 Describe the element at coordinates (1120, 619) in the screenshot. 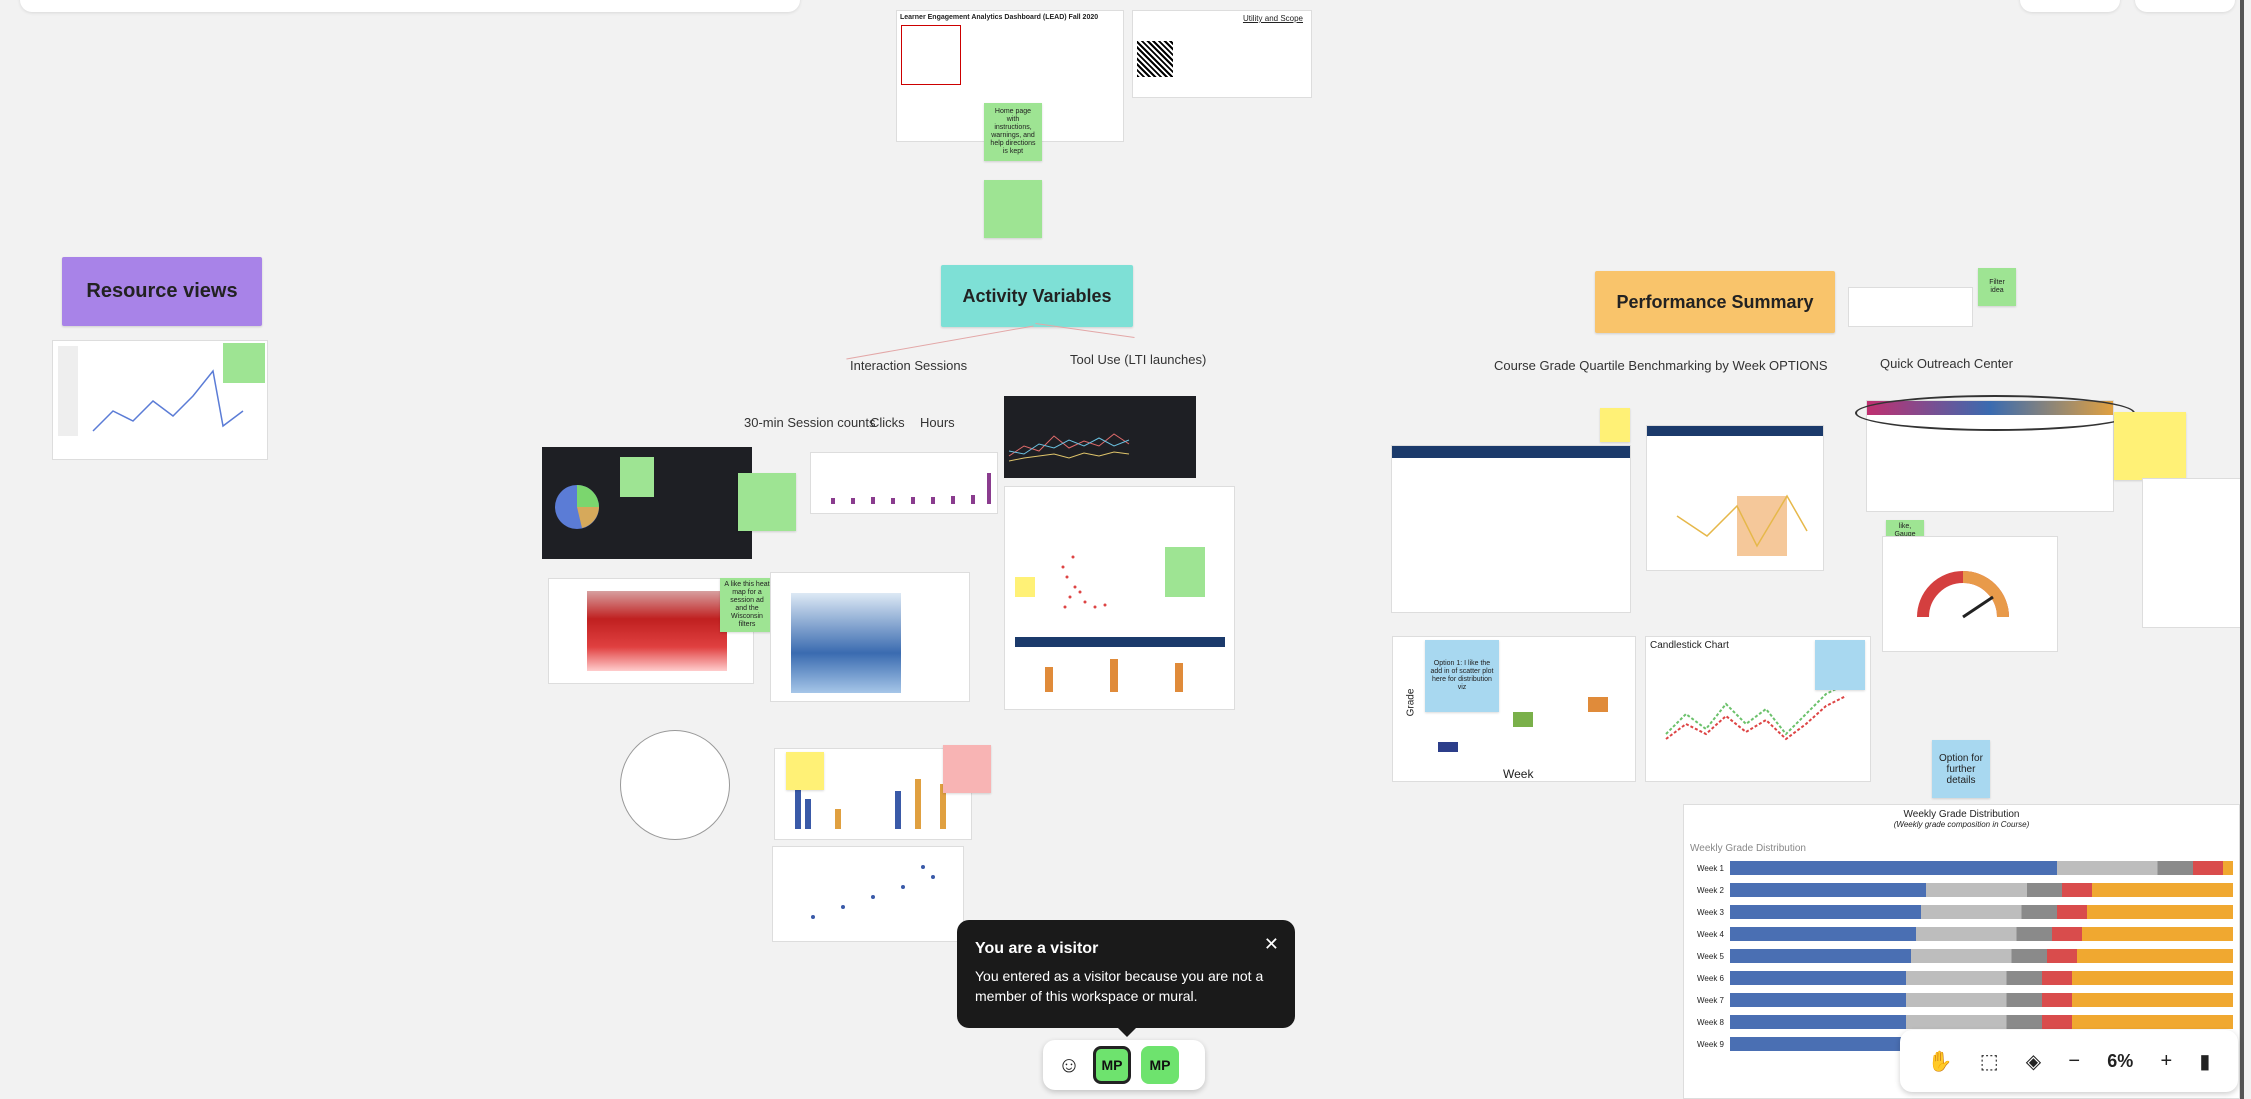

I see `scatter-chart-icon` at that location.